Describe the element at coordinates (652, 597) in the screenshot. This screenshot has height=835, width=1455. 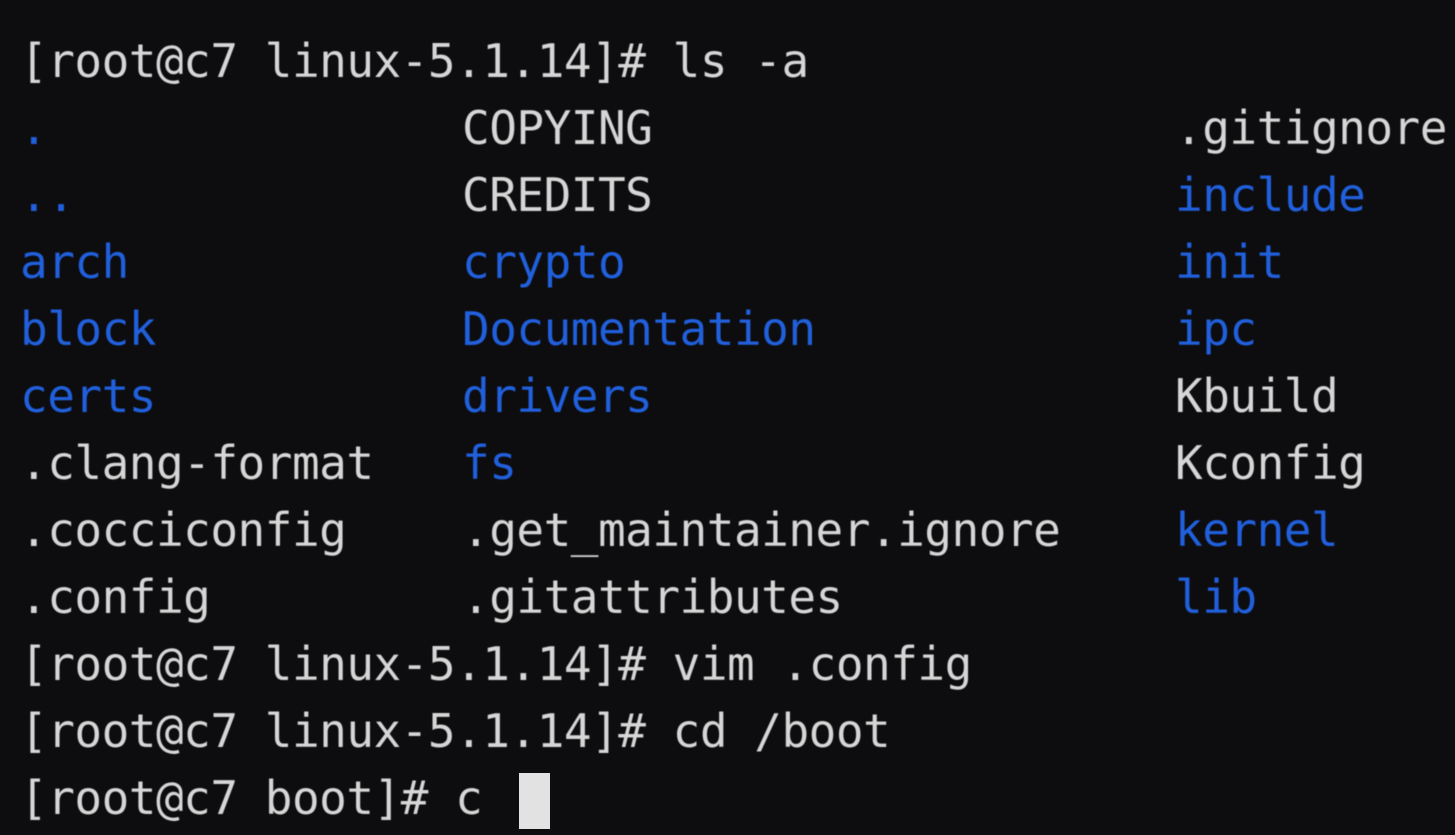
I see `file-entry-gitattributes: .gitattributes` at that location.